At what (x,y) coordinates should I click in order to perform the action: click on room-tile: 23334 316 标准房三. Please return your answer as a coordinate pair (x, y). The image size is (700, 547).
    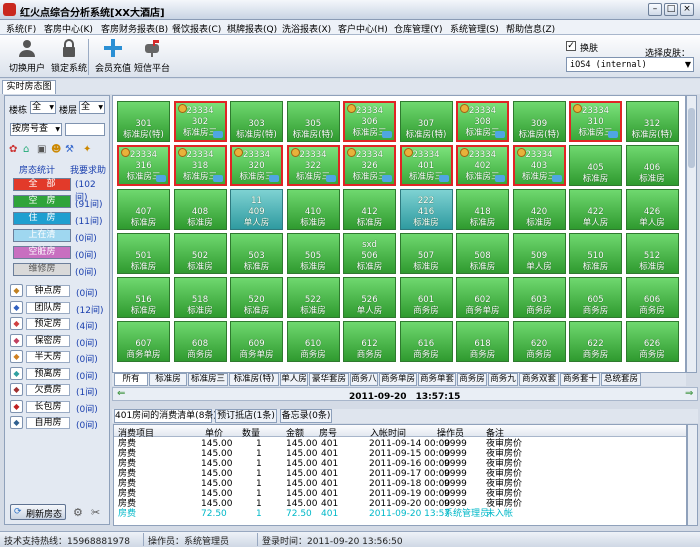
    Looking at the image, I should click on (143, 165).